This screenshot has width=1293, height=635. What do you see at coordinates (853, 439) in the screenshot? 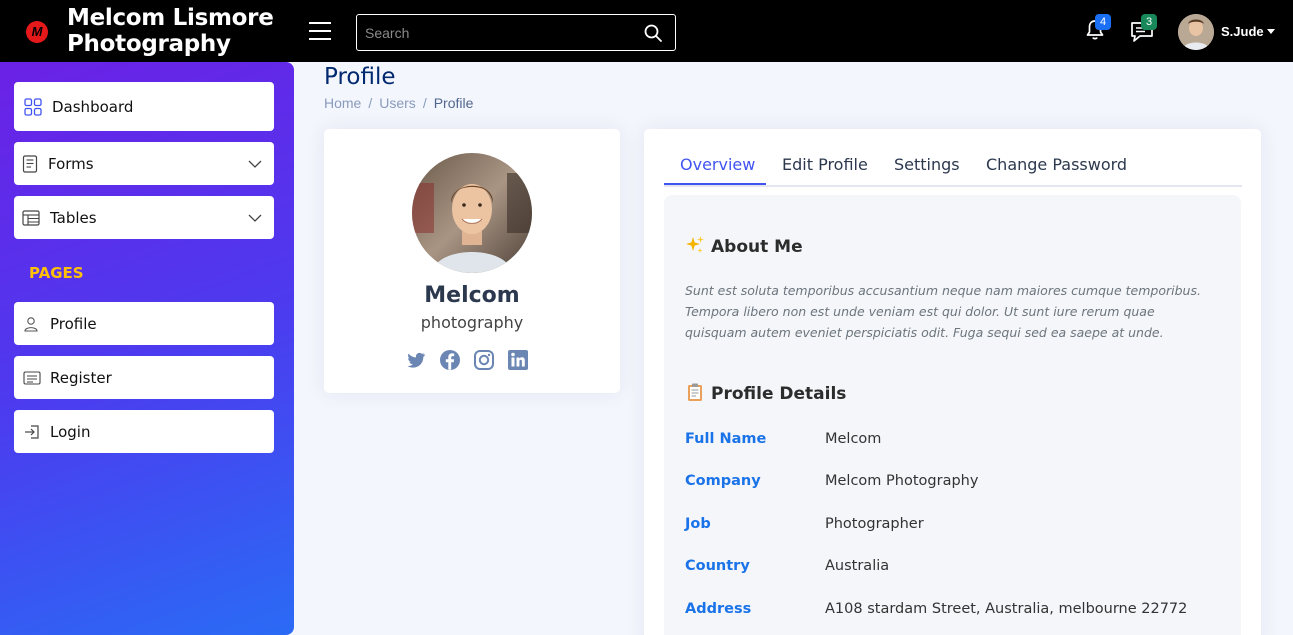
I see `detail-value: Melcom` at bounding box center [853, 439].